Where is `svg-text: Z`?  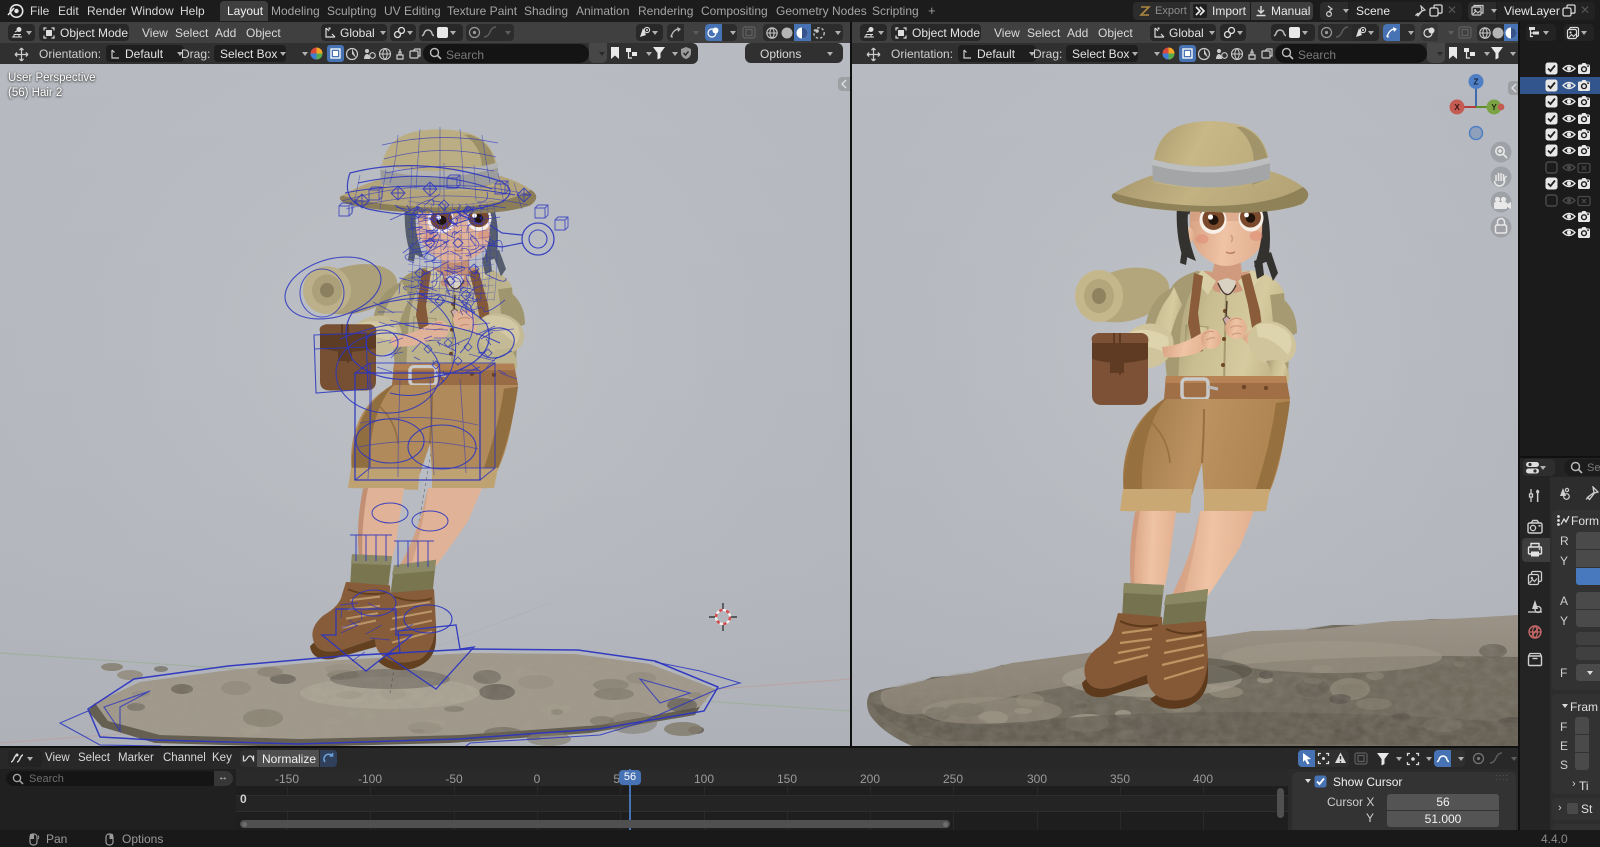 svg-text: Z is located at coordinates (1476, 82).